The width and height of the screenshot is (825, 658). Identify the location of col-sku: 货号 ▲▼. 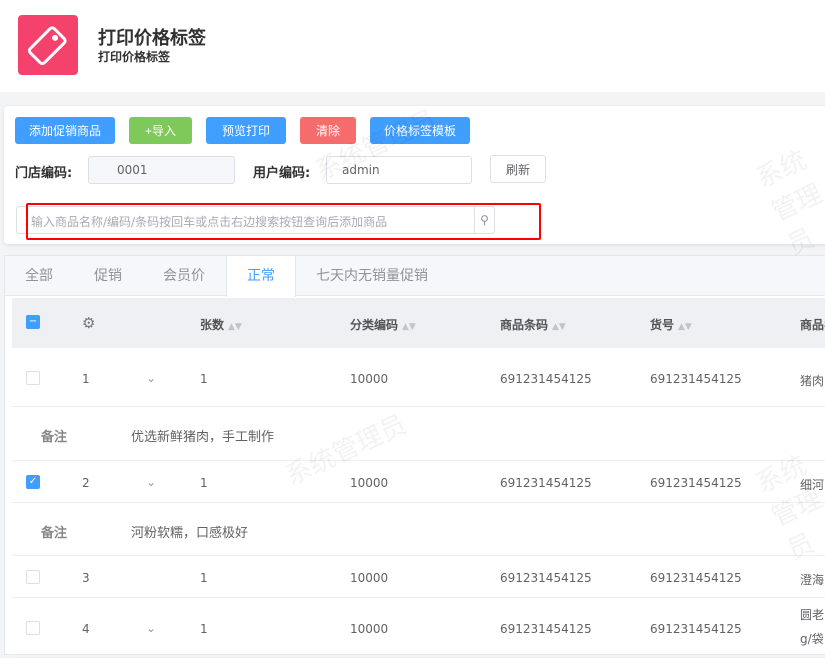
(671, 324).